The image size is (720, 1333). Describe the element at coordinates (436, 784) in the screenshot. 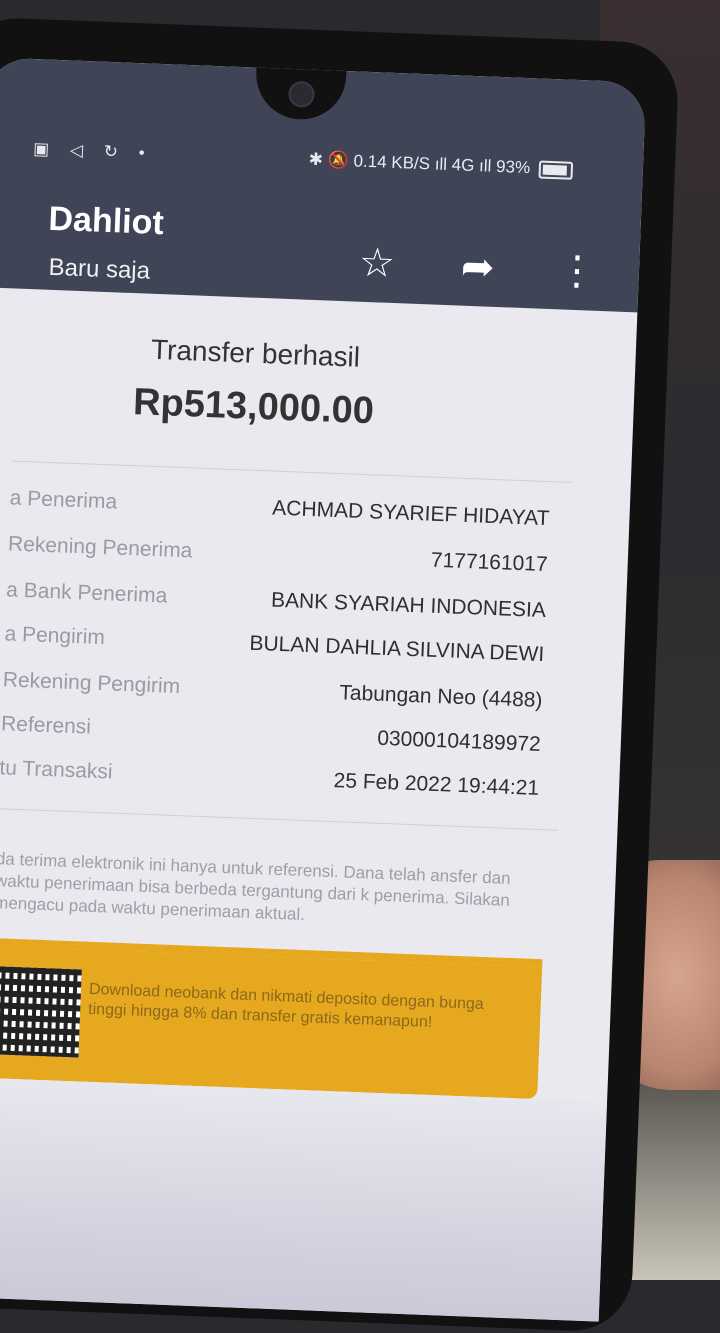

I see `row-value: 25 Feb 2022 19:44:21` at that location.